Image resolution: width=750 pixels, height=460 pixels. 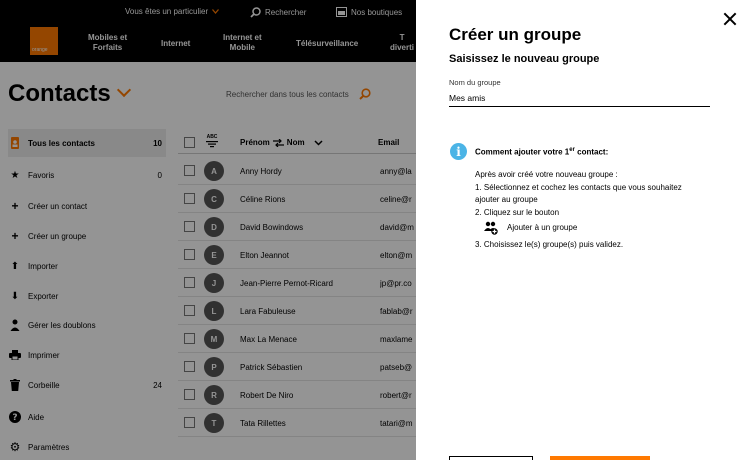 What do you see at coordinates (506, 199) in the screenshot?
I see `how-step1-line2: ajouter au groupe` at bounding box center [506, 199].